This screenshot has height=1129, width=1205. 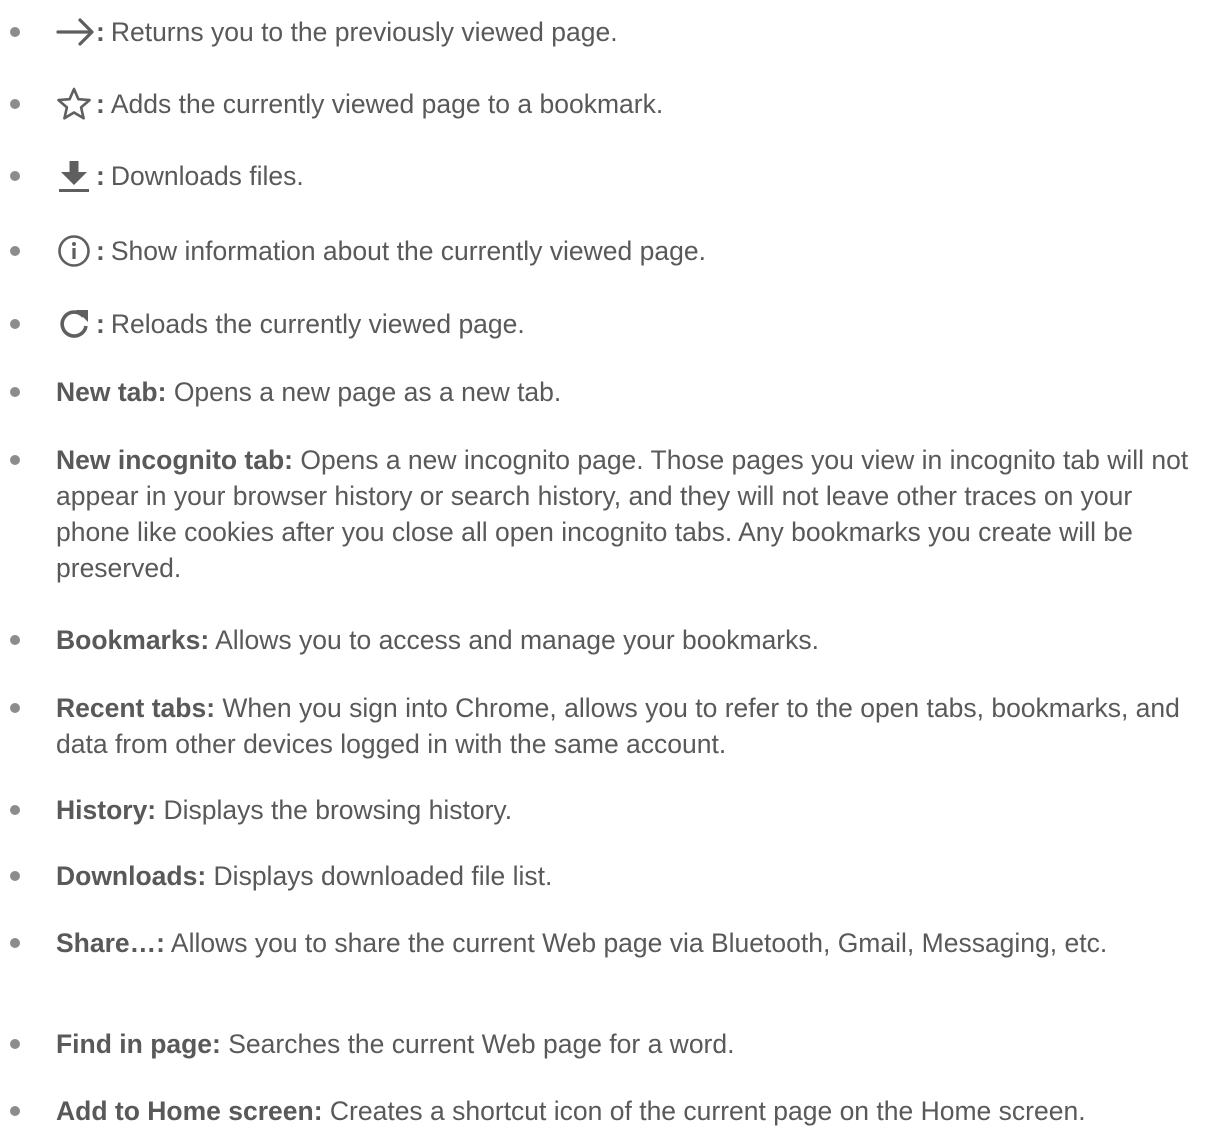 What do you see at coordinates (74, 104) in the screenshot?
I see `star-outline-icon` at bounding box center [74, 104].